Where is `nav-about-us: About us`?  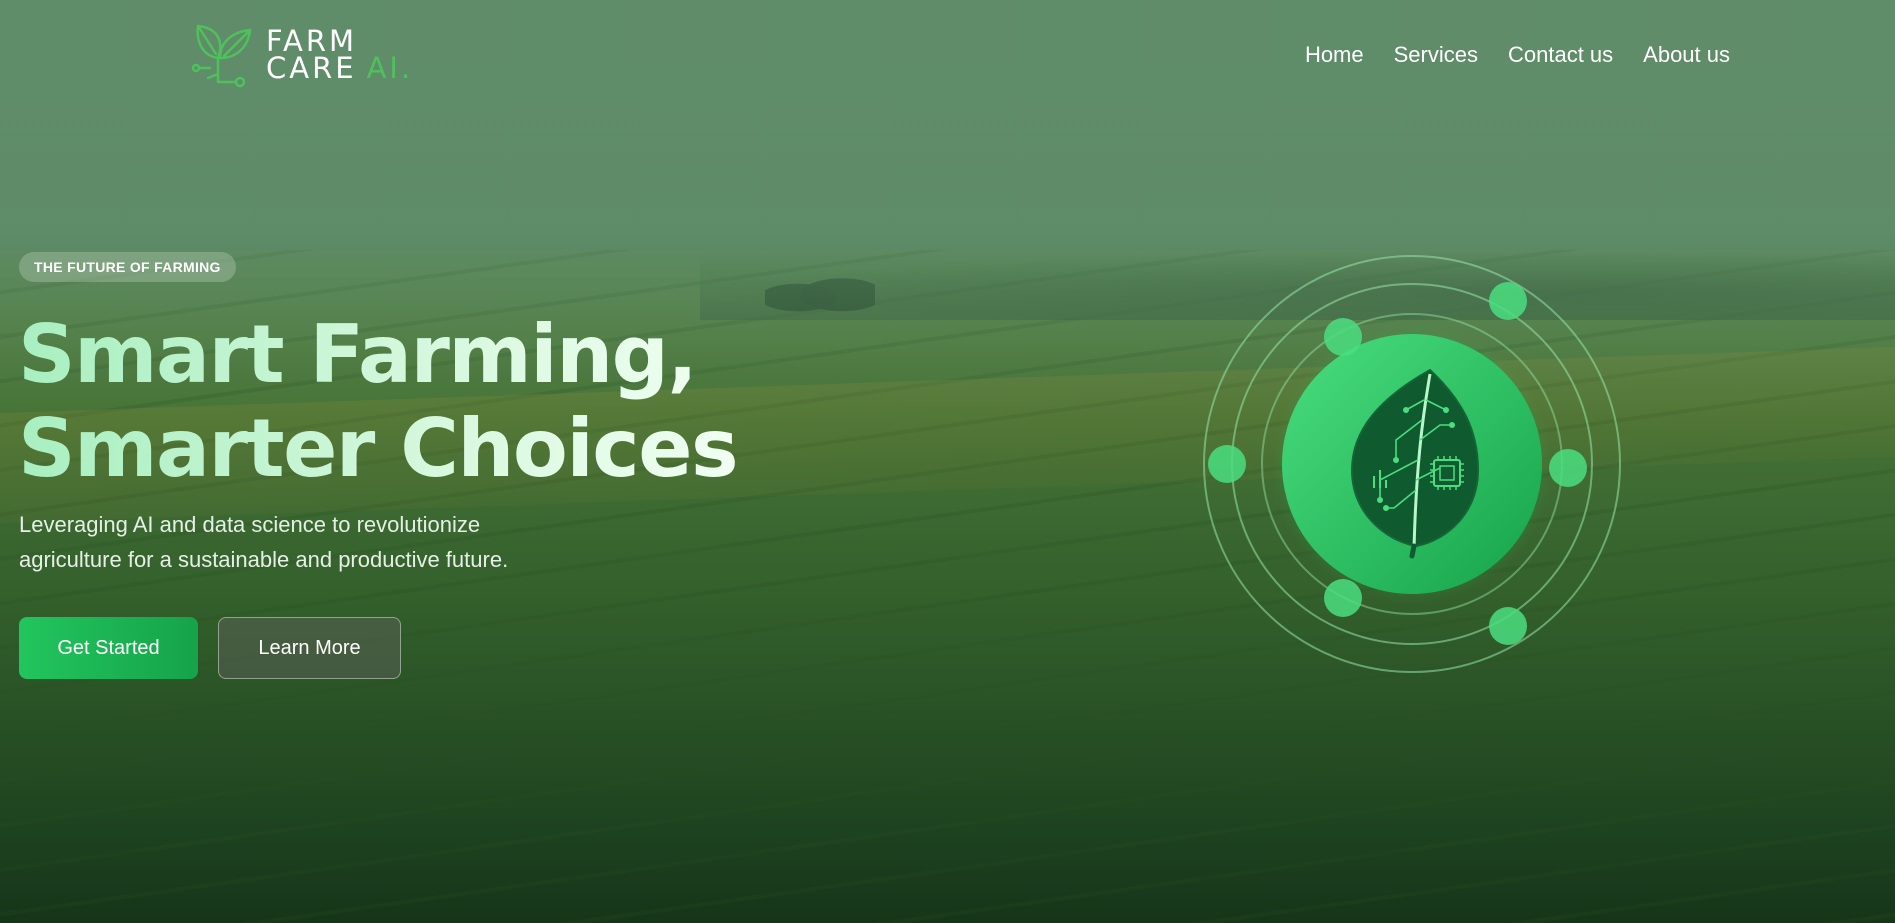
nav-about-us: About us is located at coordinates (1686, 55).